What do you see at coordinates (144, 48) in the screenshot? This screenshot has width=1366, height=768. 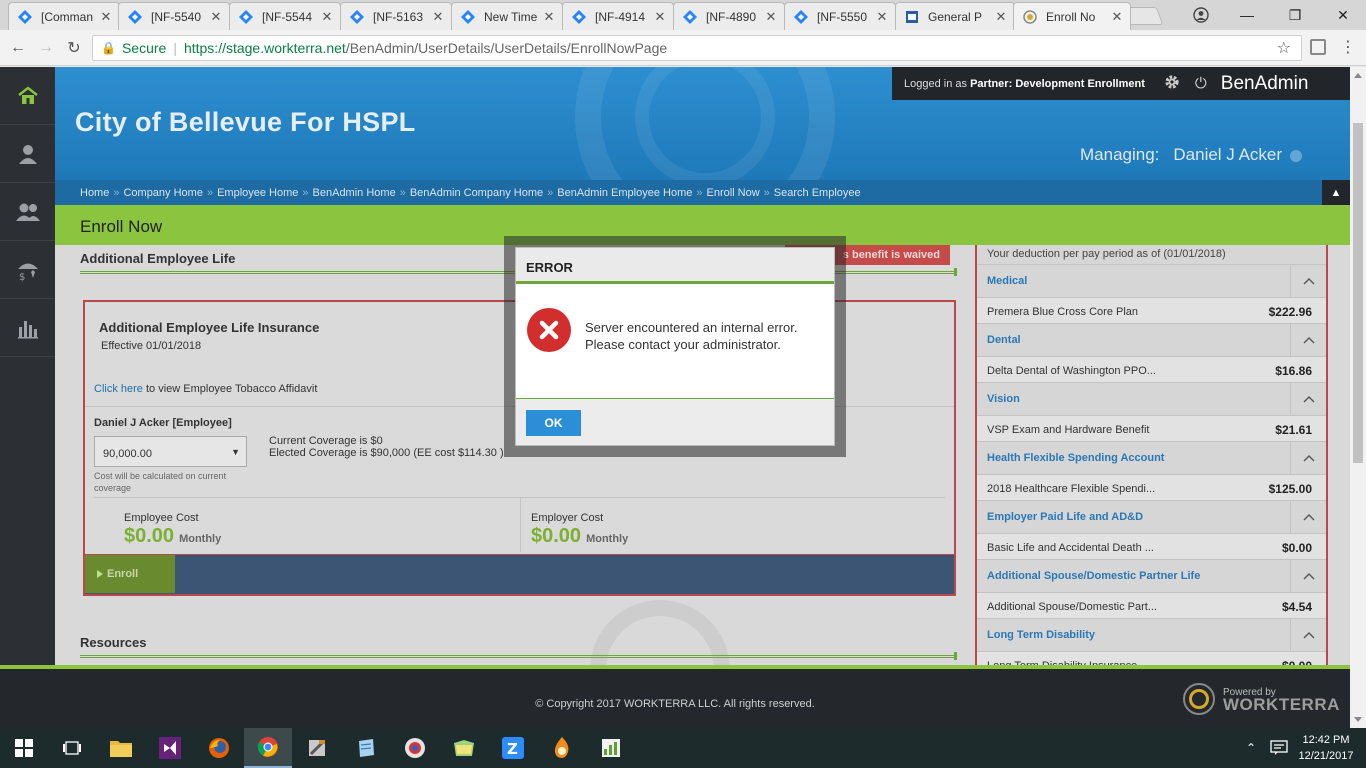 I see `secure-label: Secure` at bounding box center [144, 48].